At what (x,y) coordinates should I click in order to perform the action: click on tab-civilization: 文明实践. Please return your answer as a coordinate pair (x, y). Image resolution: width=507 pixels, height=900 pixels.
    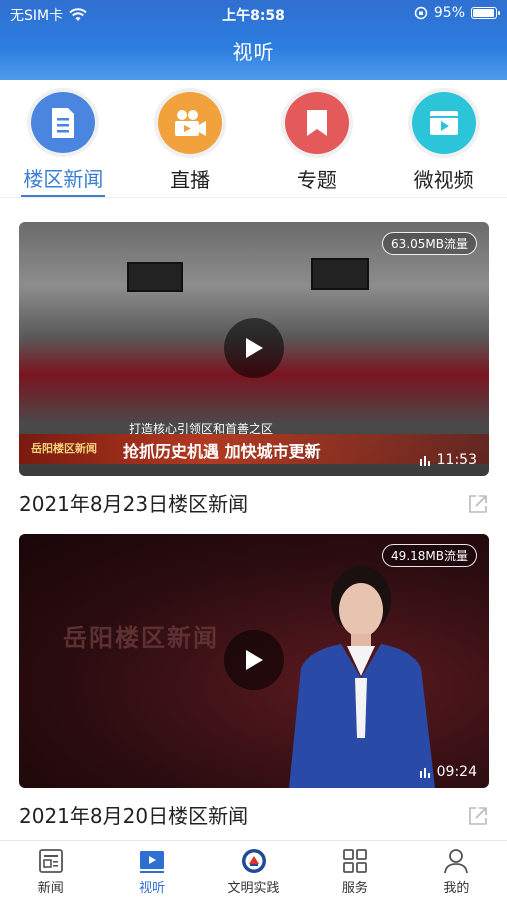
    Looking at the image, I should click on (253, 870).